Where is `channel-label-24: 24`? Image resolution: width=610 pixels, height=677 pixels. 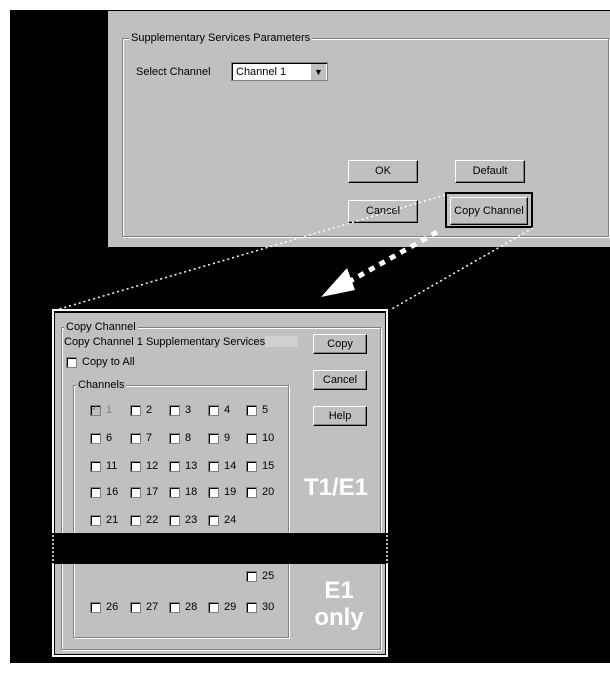 channel-label-24: 24 is located at coordinates (230, 520).